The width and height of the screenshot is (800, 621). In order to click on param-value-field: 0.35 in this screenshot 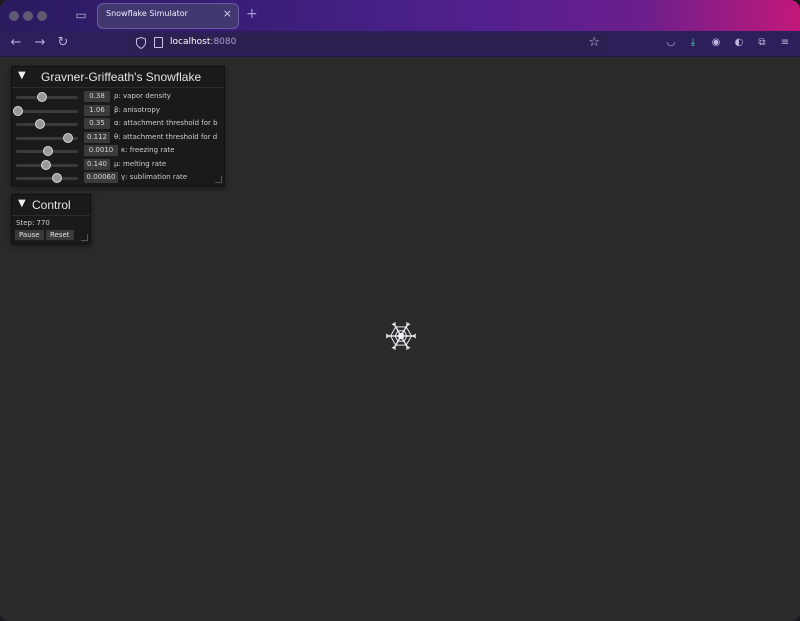, I will do `click(97, 123)`.